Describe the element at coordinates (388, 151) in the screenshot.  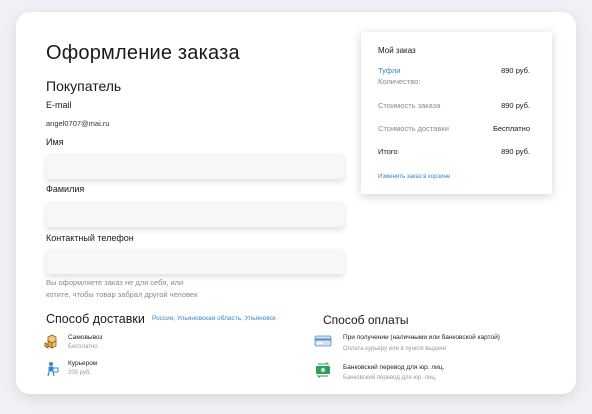
I see `total-label: Итого` at that location.